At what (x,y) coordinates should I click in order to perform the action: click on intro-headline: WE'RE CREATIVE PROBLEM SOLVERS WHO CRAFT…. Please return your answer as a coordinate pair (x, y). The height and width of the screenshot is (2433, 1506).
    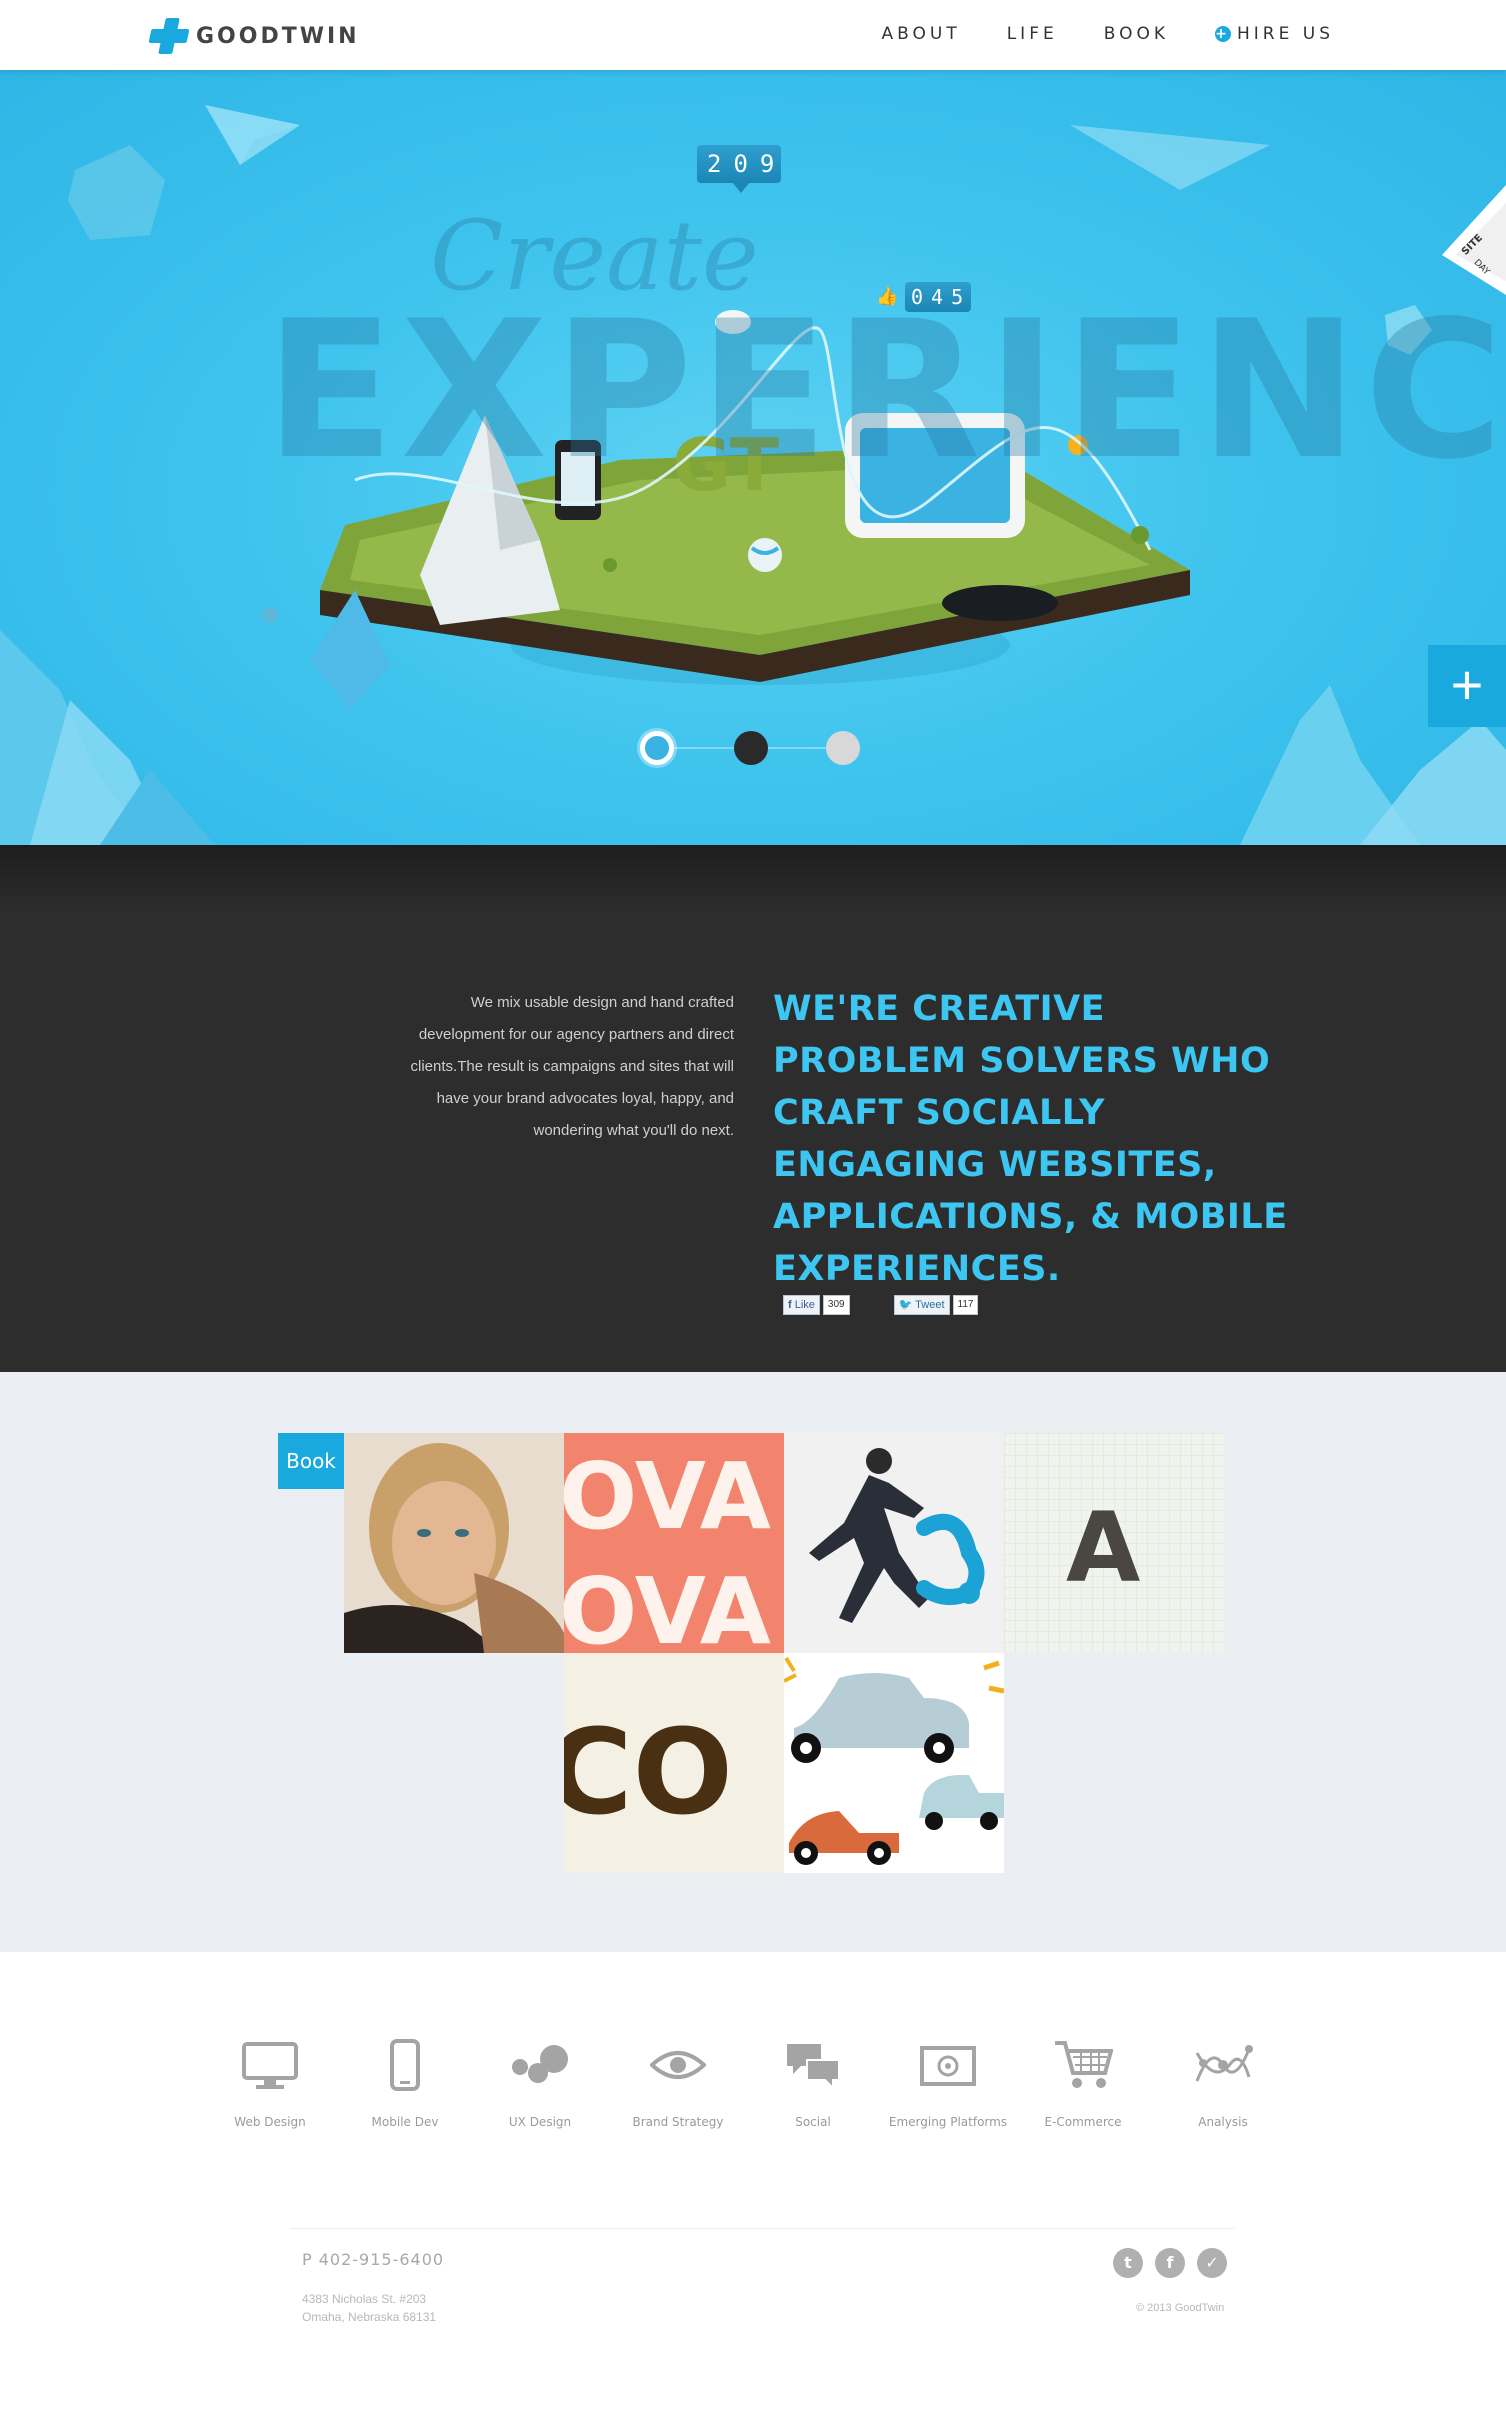
    Looking at the image, I should click on (1030, 1139).